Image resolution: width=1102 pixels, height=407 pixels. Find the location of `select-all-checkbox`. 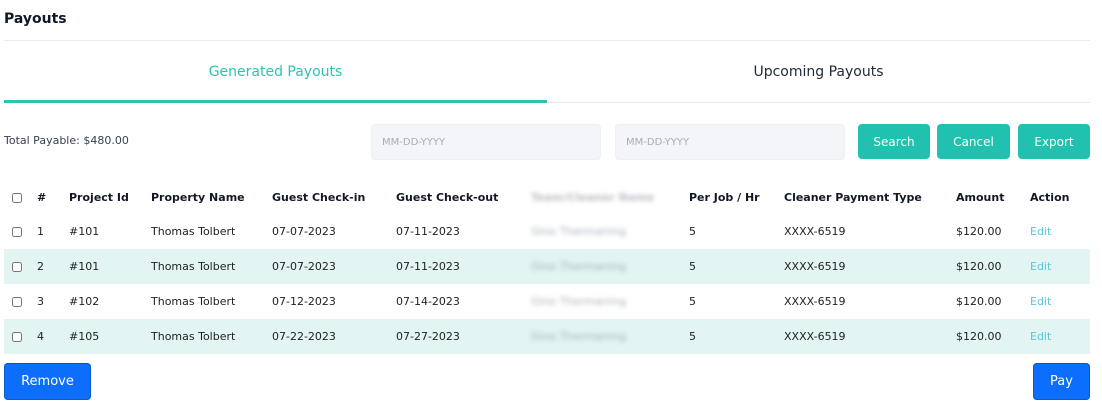

select-all-checkbox is located at coordinates (17, 197).